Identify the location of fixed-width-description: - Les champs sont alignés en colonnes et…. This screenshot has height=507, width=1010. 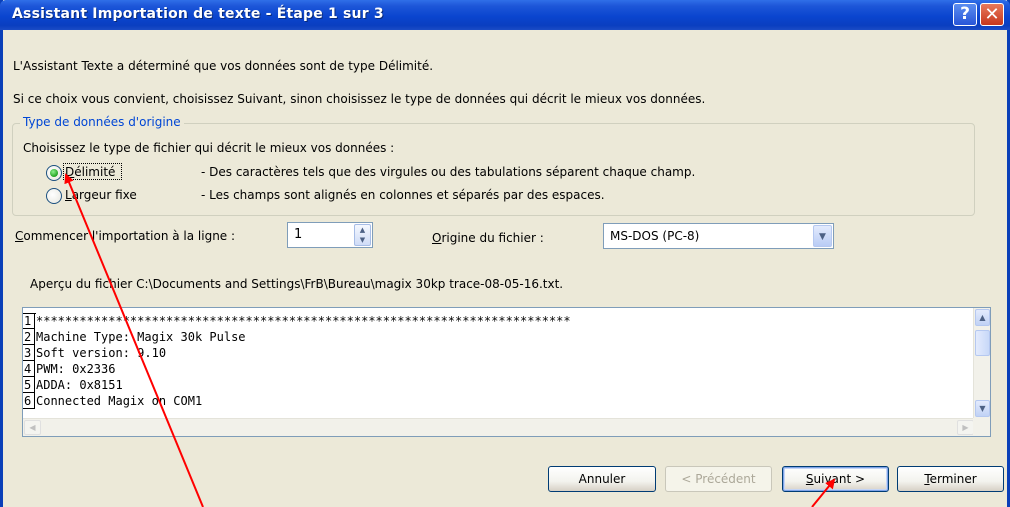
(403, 195).